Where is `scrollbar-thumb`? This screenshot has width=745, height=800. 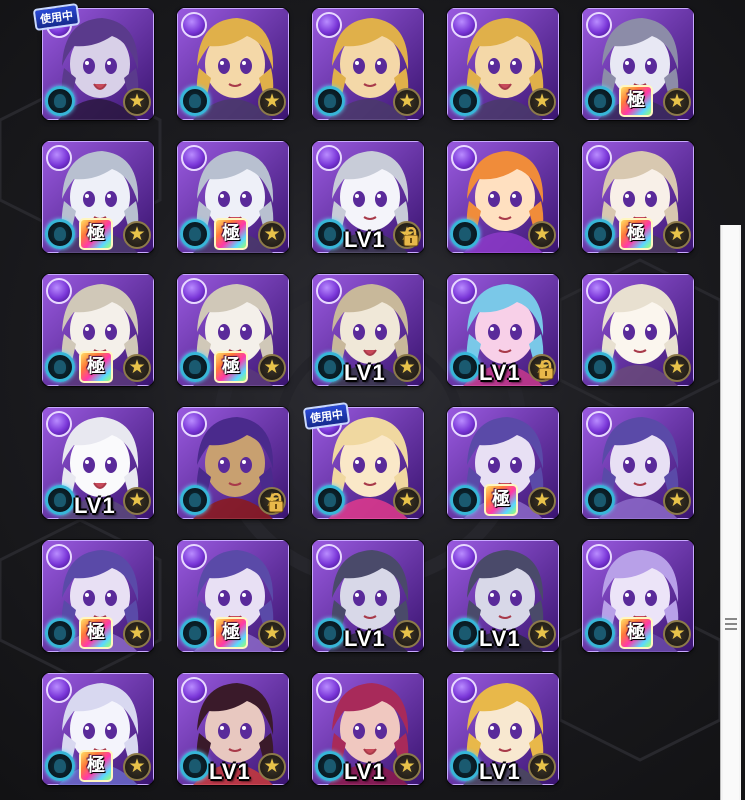
scrollbar-thumb is located at coordinates (731, 512).